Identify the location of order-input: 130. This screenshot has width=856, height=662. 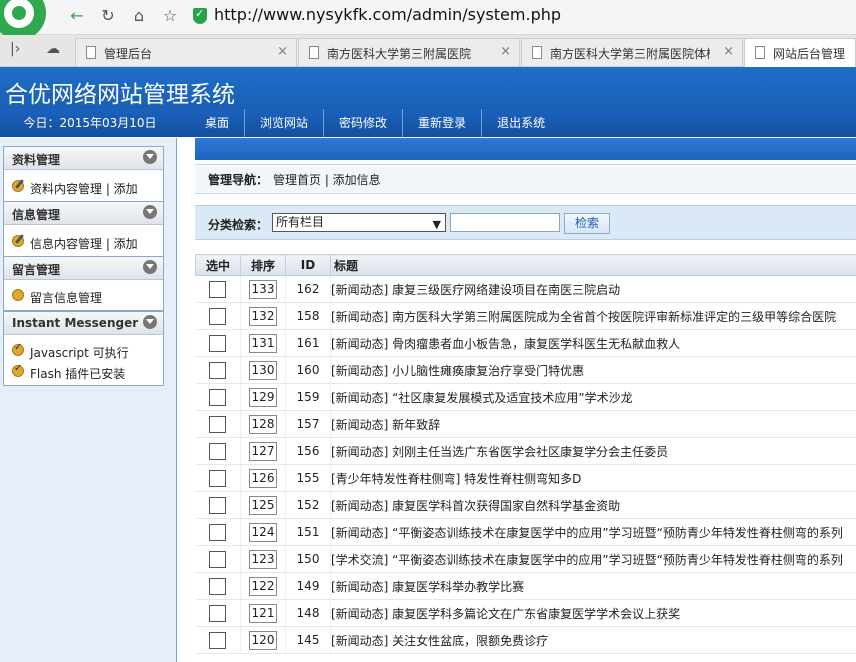
(263, 370).